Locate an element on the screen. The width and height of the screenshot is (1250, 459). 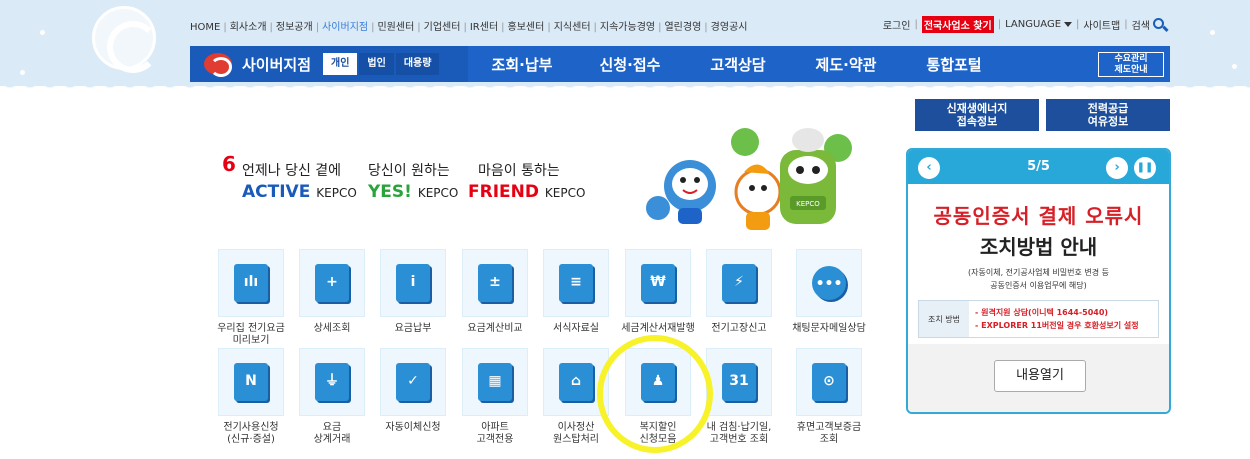
nav-integrated-portal: 통합포털 is located at coordinates (954, 64).